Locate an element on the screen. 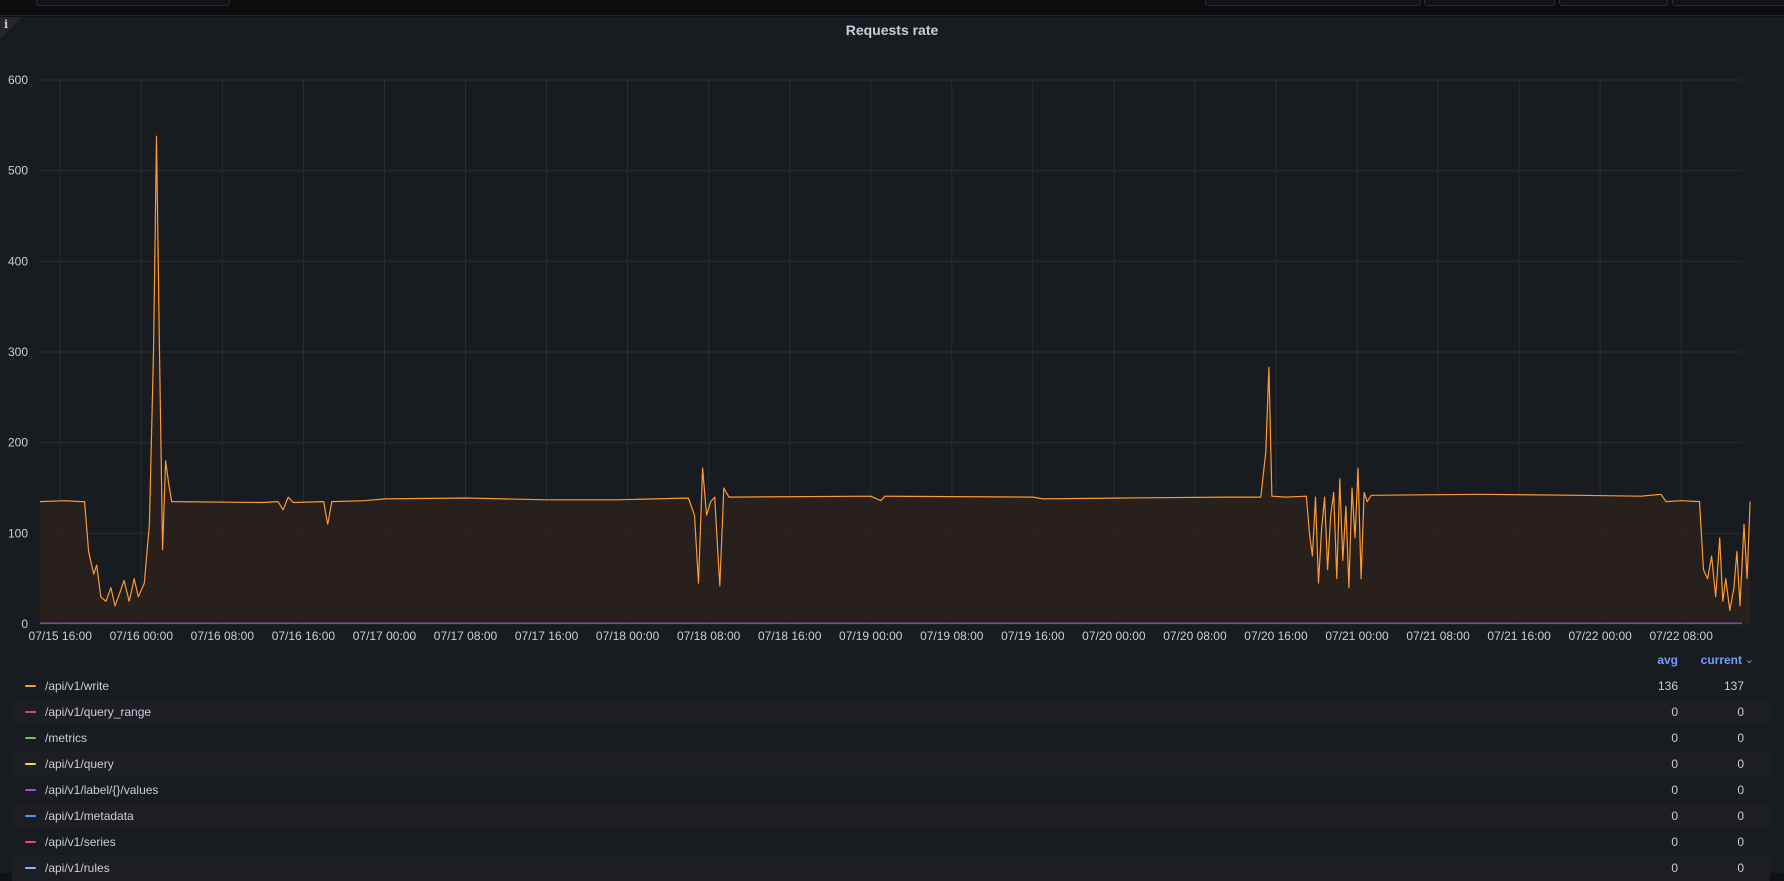  legend-item: /api/v1/write 136 137 is located at coordinates (891, 686).